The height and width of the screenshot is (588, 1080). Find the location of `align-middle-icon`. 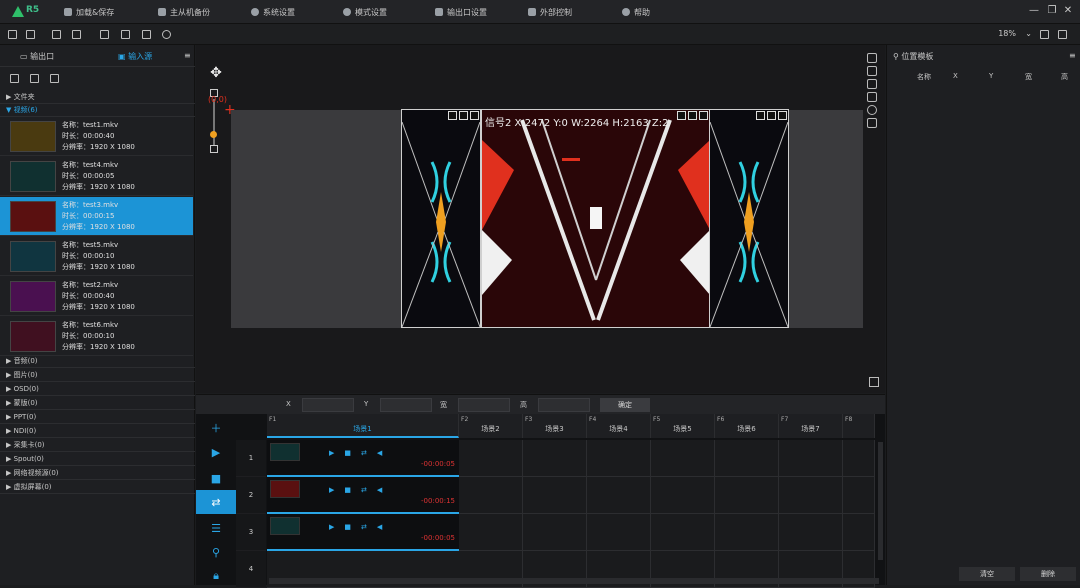

align-middle-icon is located at coordinates (872, 71).